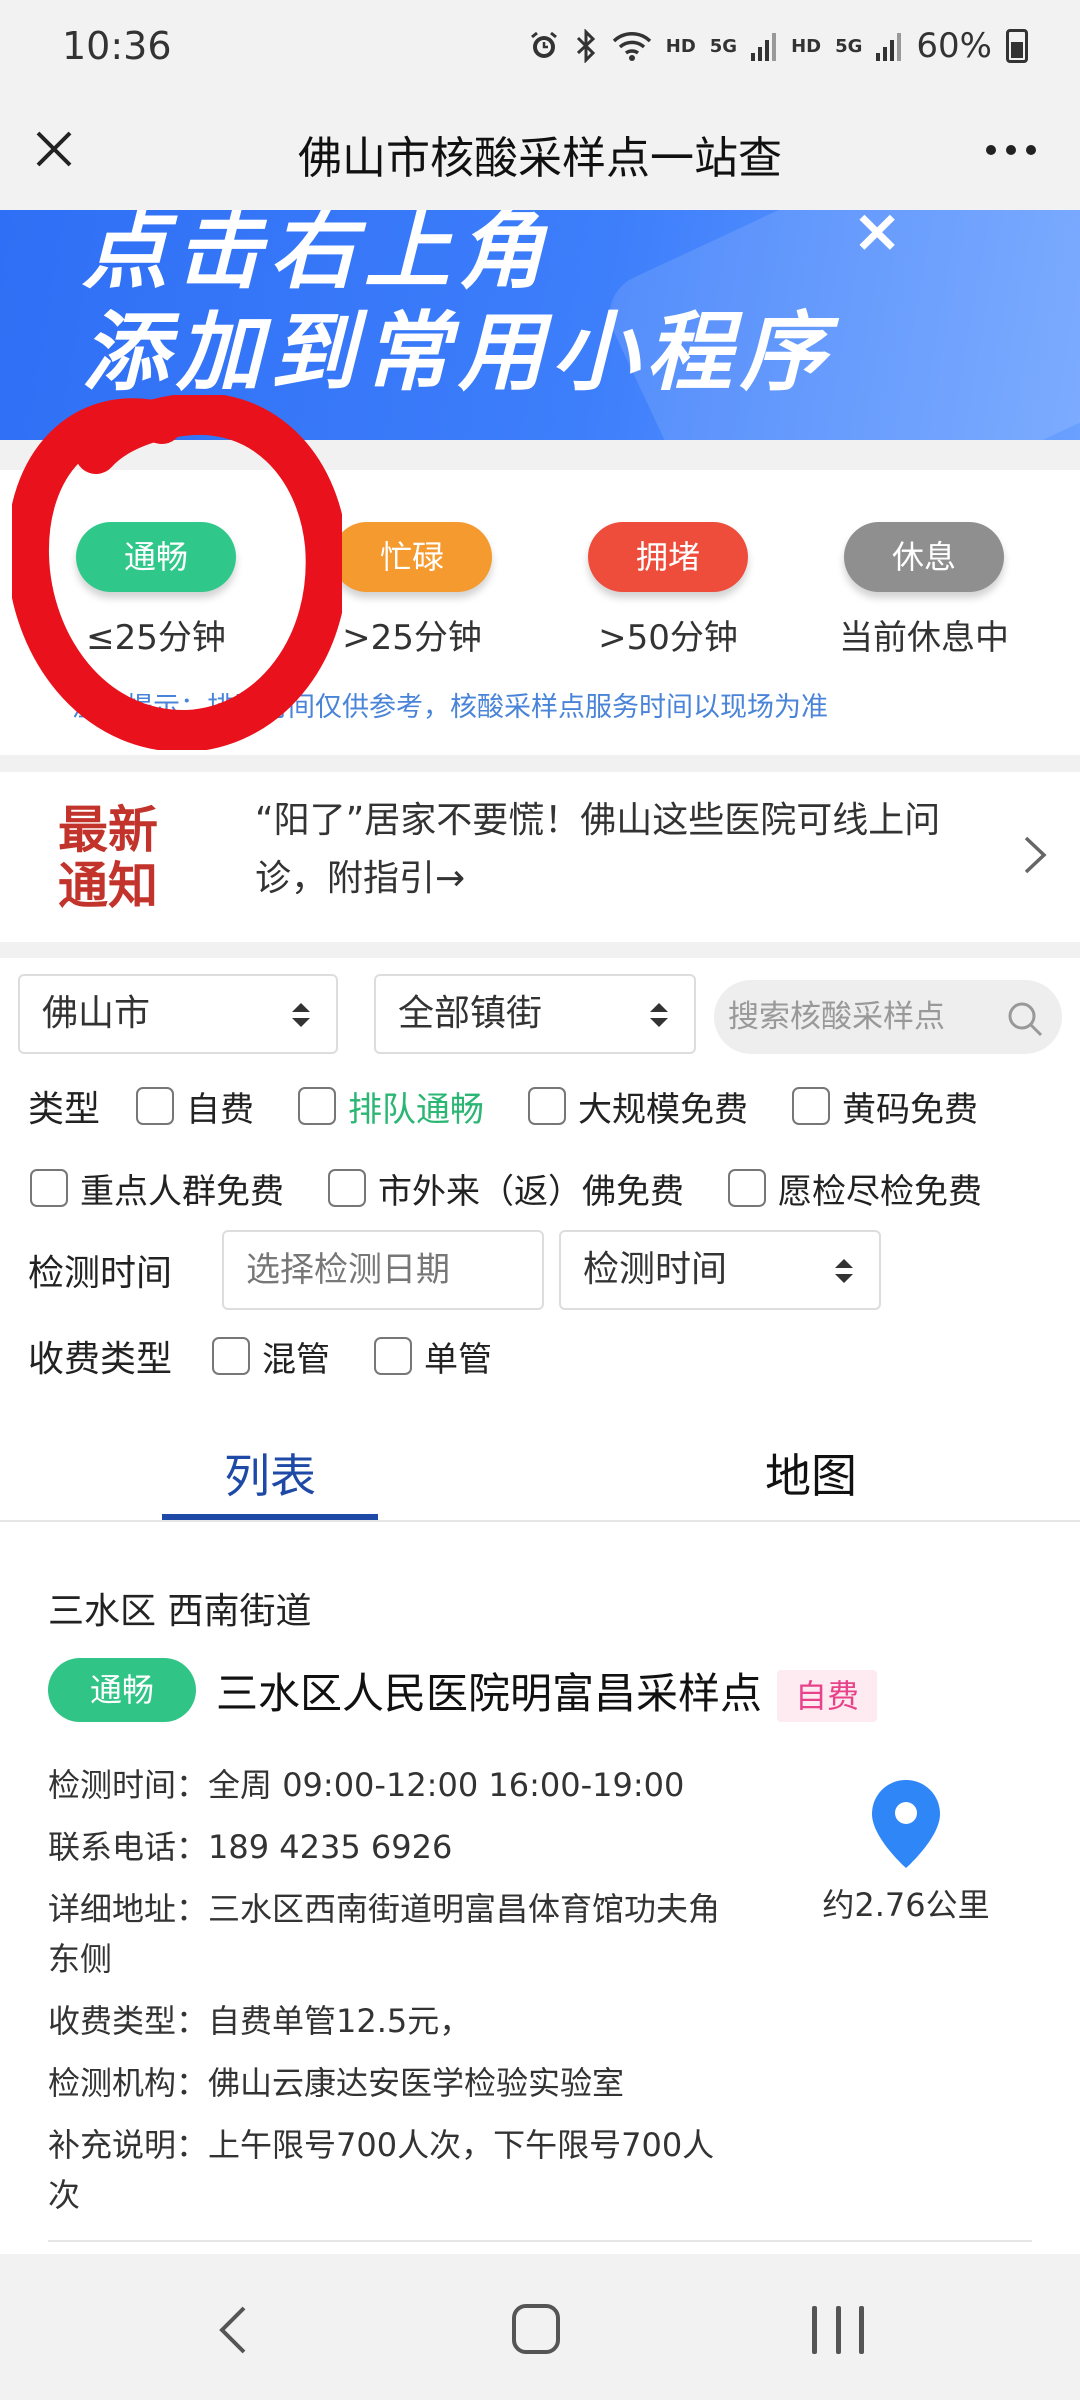 The image size is (1080, 2400). What do you see at coordinates (234, 2330) in the screenshot?
I see `nav-back-icon` at bounding box center [234, 2330].